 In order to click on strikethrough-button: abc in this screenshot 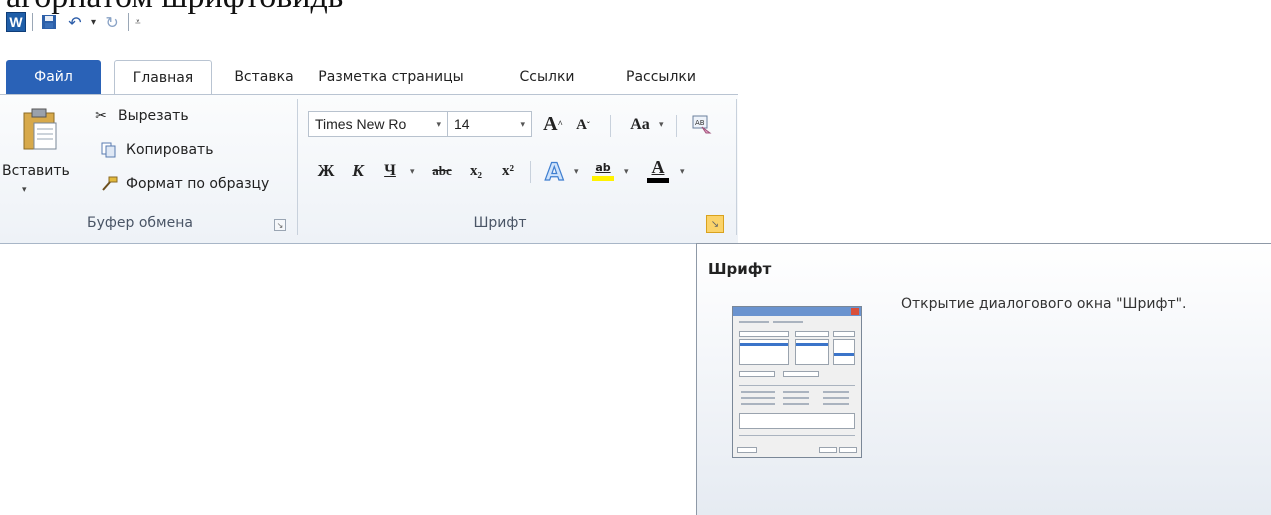, I will do `click(442, 171)`.